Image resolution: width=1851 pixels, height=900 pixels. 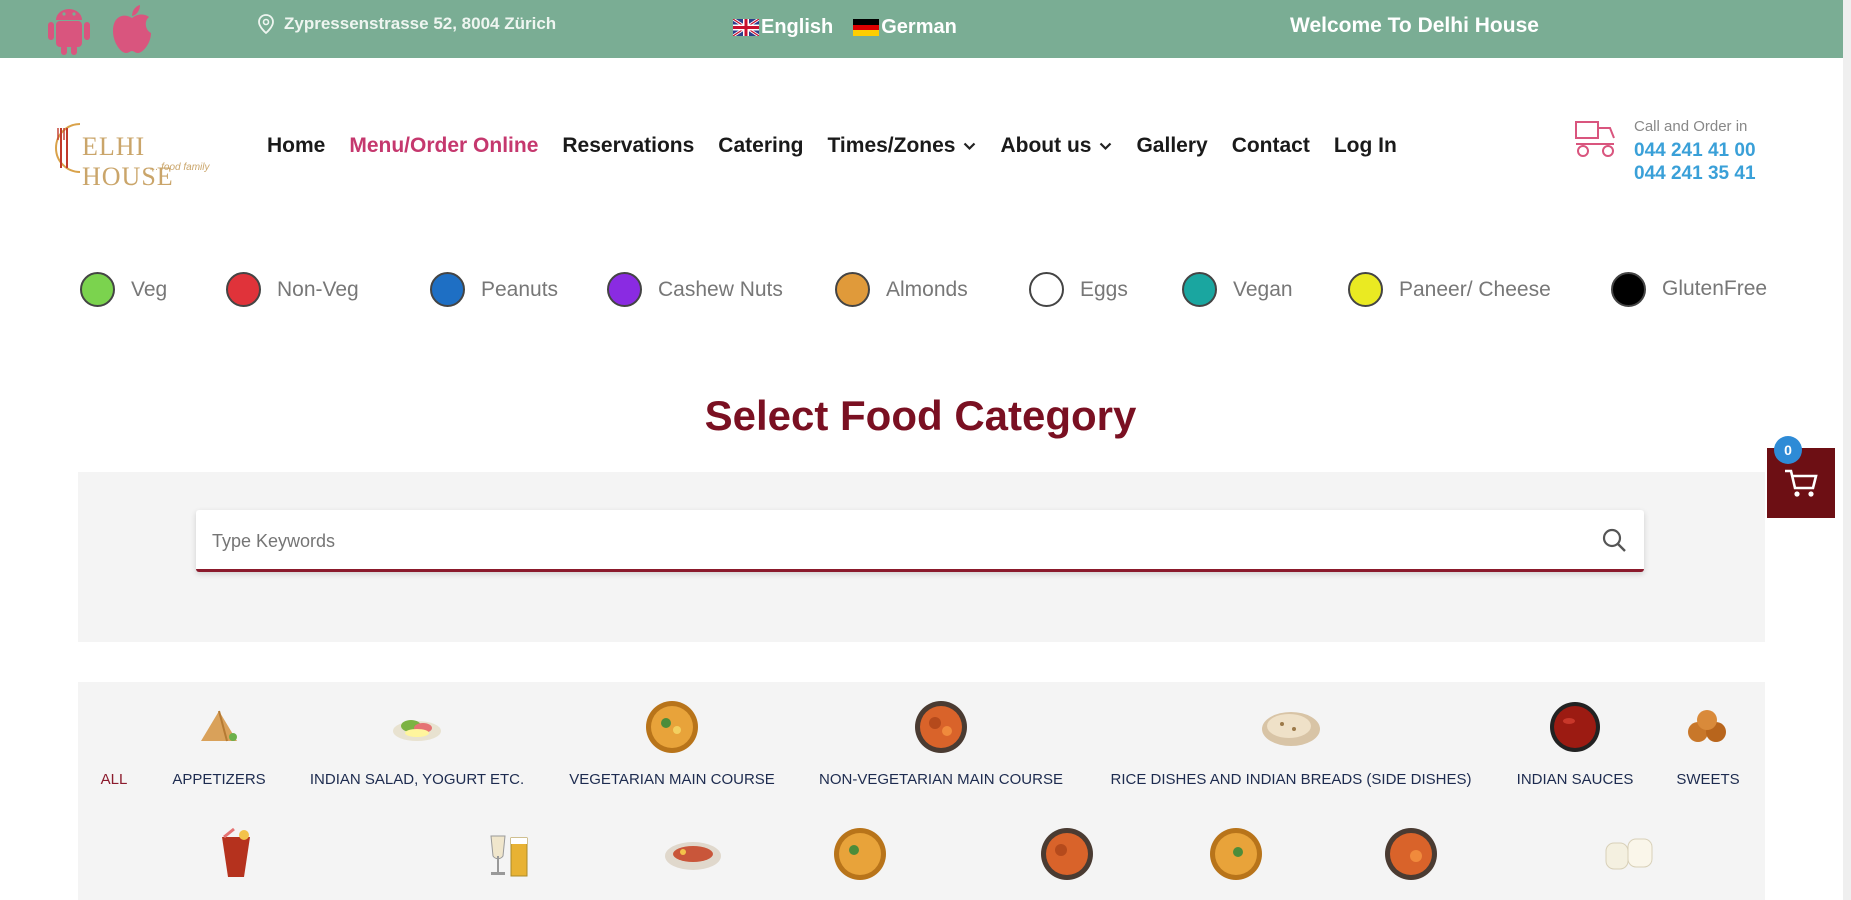 I want to click on category-indian-sauces: INDIAN SAUCES, so click(x=1575, y=779).